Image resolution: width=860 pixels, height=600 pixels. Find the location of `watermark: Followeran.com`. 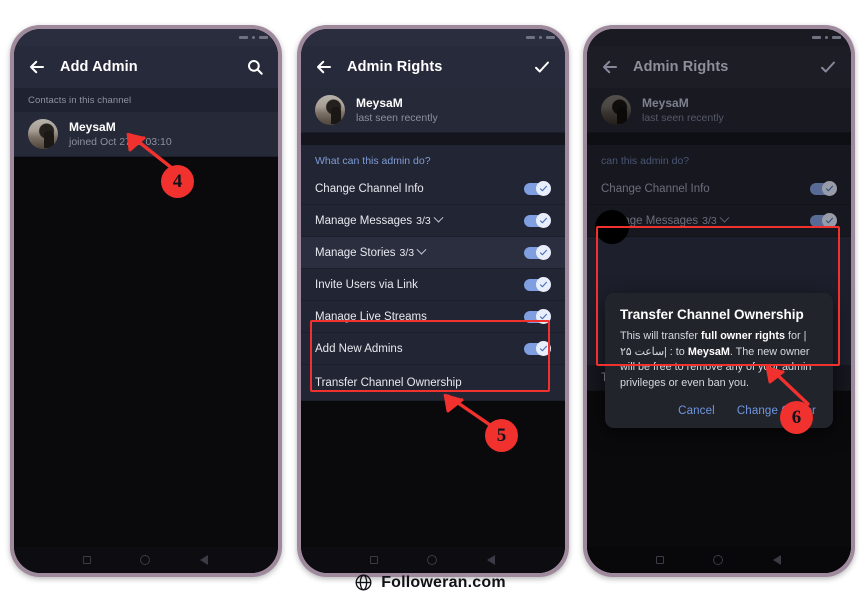

watermark: Followeran.com is located at coordinates (430, 582).